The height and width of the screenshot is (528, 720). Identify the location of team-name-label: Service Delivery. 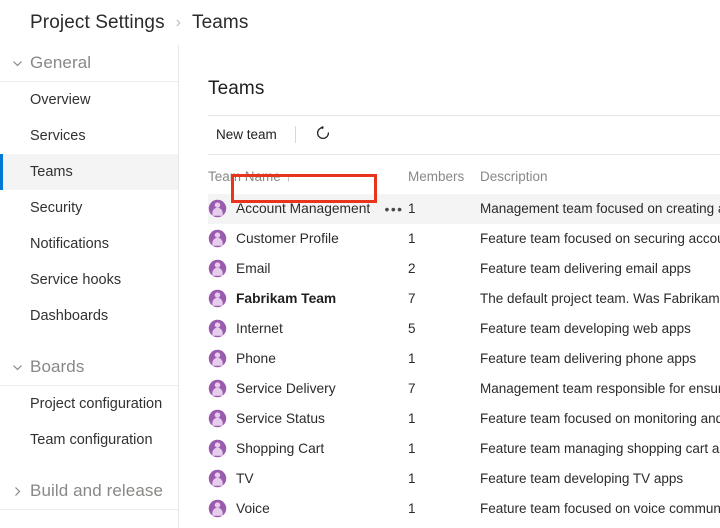
(286, 388).